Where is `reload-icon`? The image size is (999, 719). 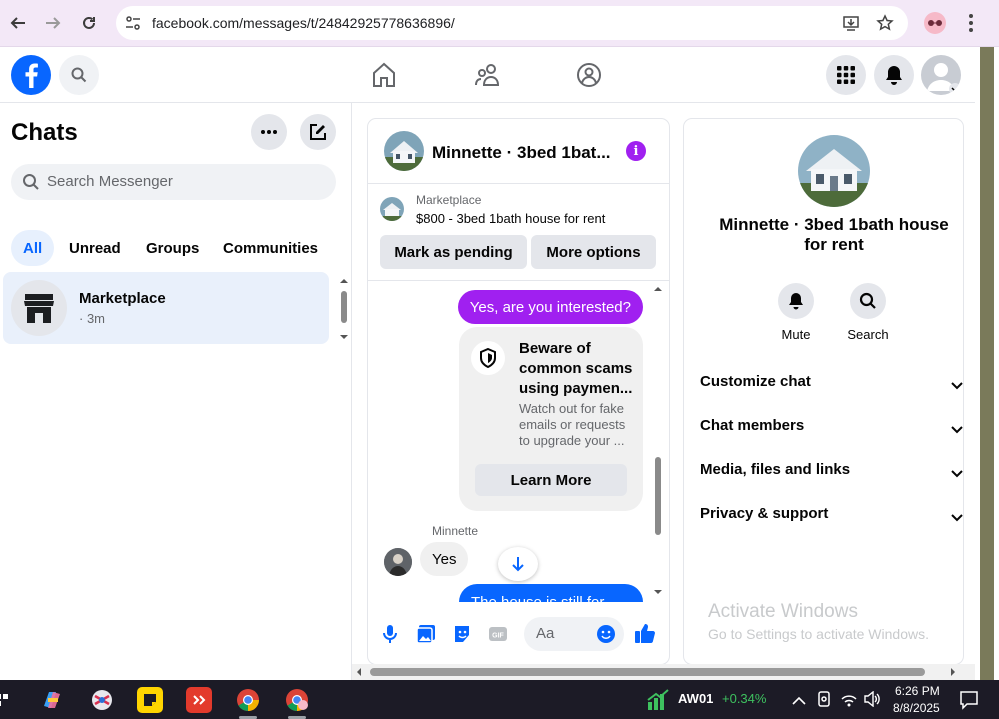
reload-icon is located at coordinates (89, 22).